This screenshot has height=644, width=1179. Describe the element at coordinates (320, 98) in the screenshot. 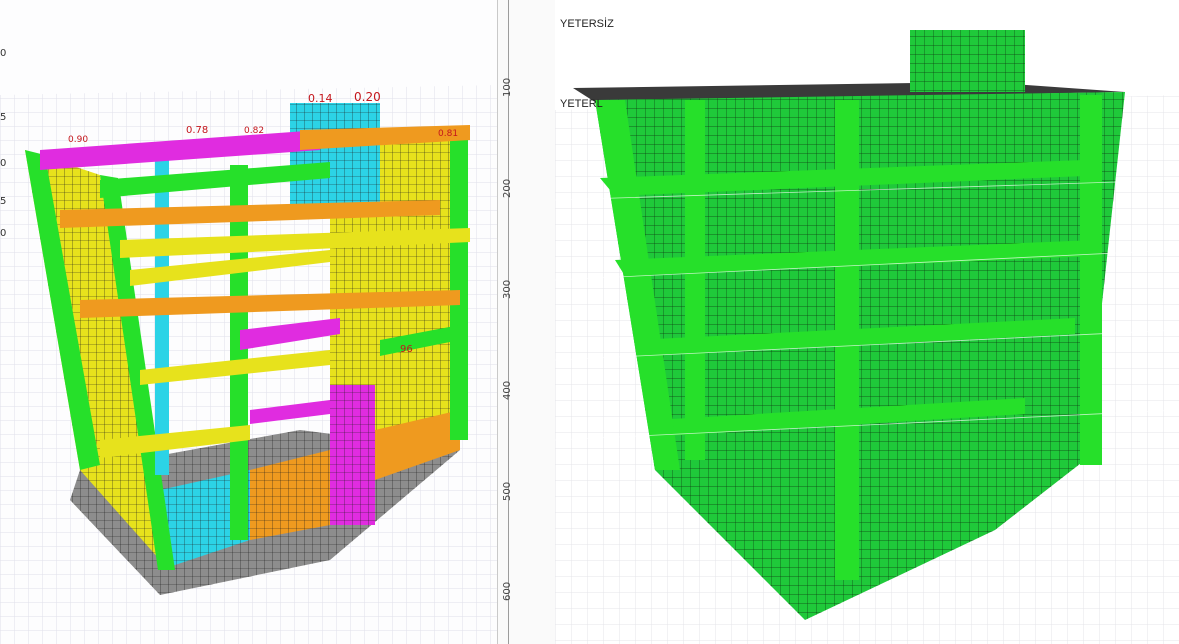

I see `ratio-label: 0.14` at that location.